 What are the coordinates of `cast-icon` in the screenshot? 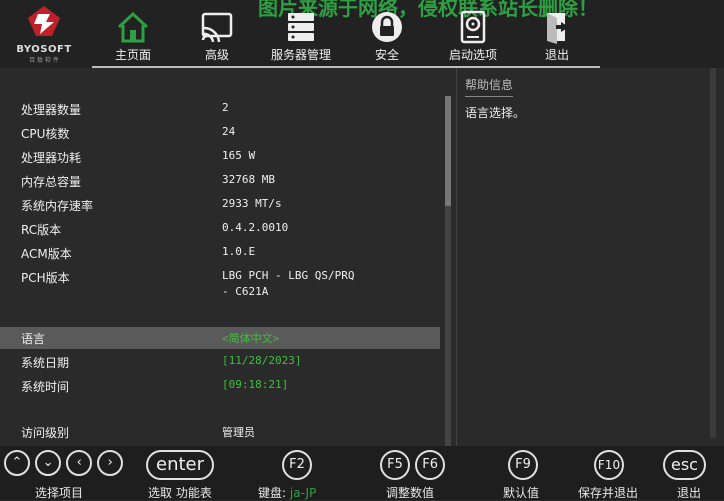 It's located at (217, 27).